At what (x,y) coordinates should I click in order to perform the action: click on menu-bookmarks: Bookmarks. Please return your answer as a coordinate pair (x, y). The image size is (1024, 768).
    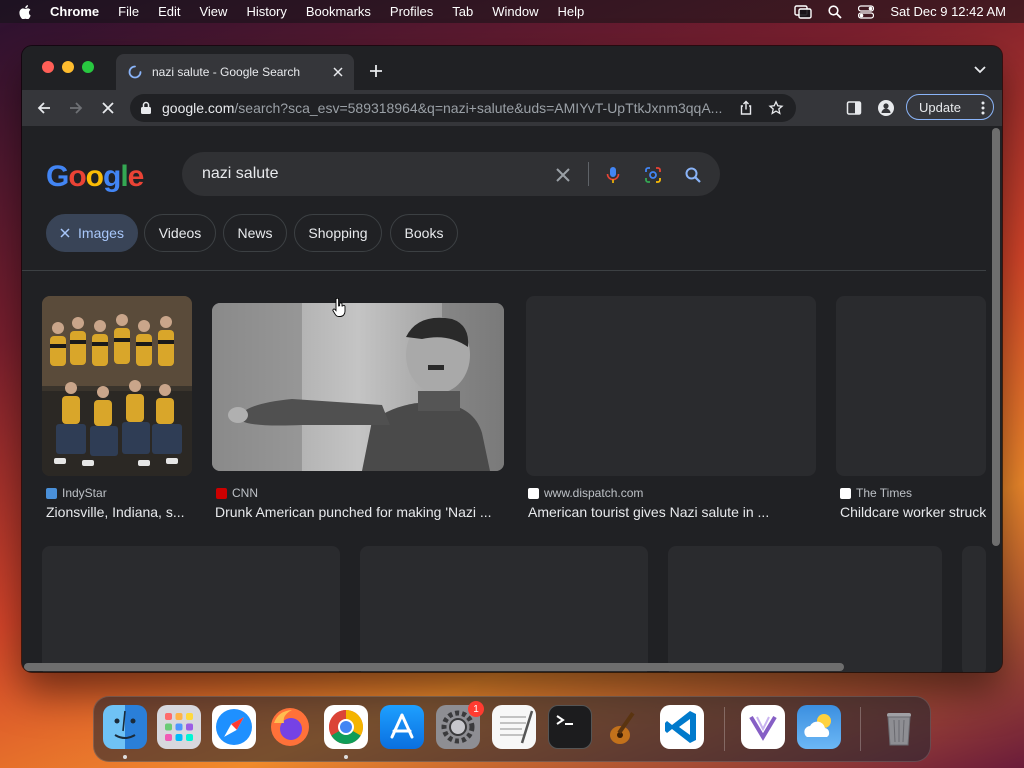
    Looking at the image, I should click on (338, 11).